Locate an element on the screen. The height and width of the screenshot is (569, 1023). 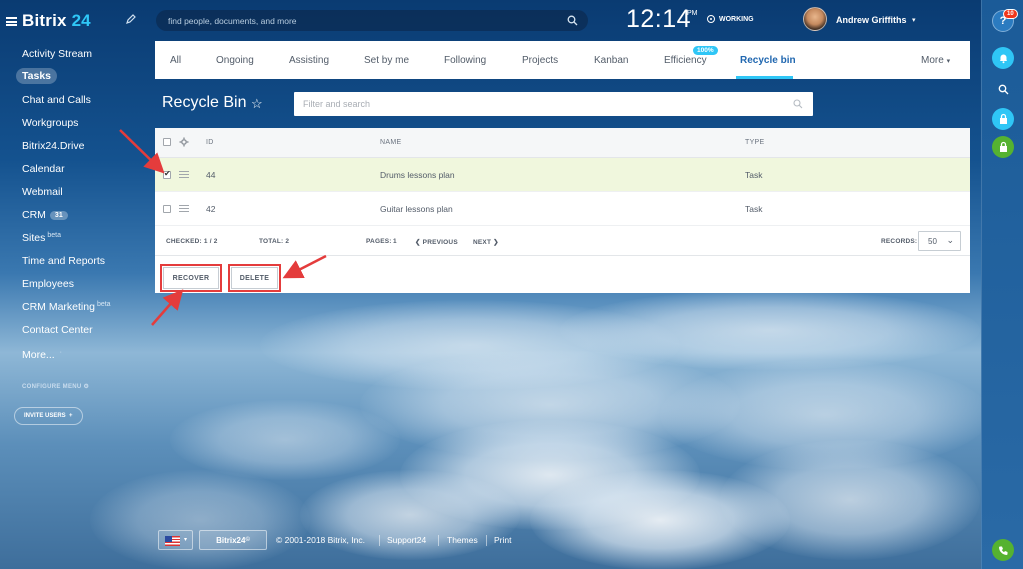
copyright-text: © 2001-2018 Bitrix, Inc. is located at coordinates (320, 540).